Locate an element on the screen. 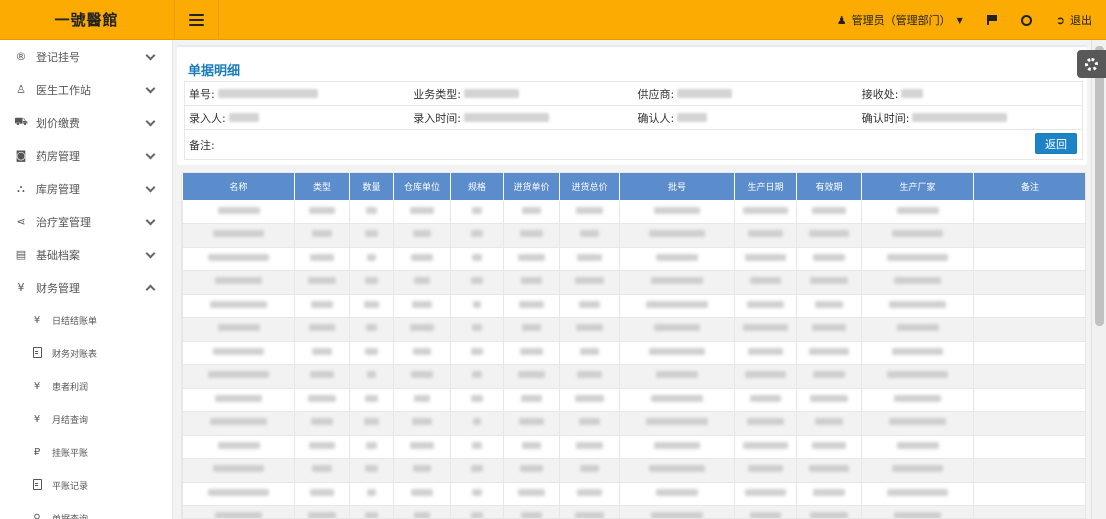 The height and width of the screenshot is (519, 1106). confirmed-time-field: 确认时间: is located at coordinates (970, 117).